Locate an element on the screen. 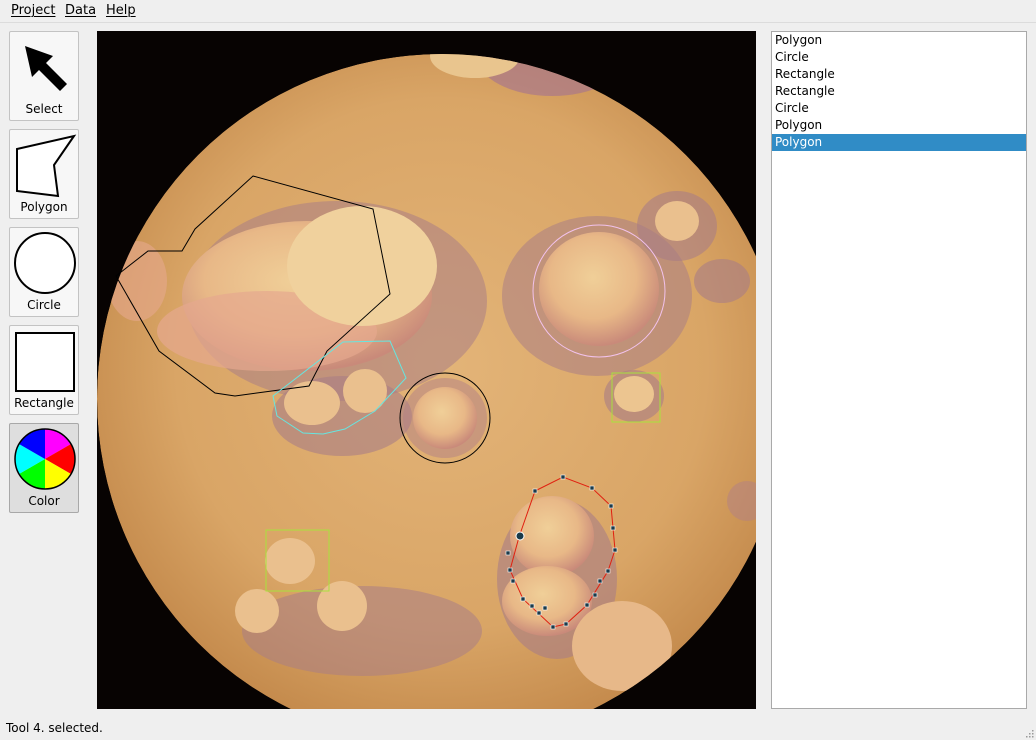  color-tool-button: Color is located at coordinates (44, 468).